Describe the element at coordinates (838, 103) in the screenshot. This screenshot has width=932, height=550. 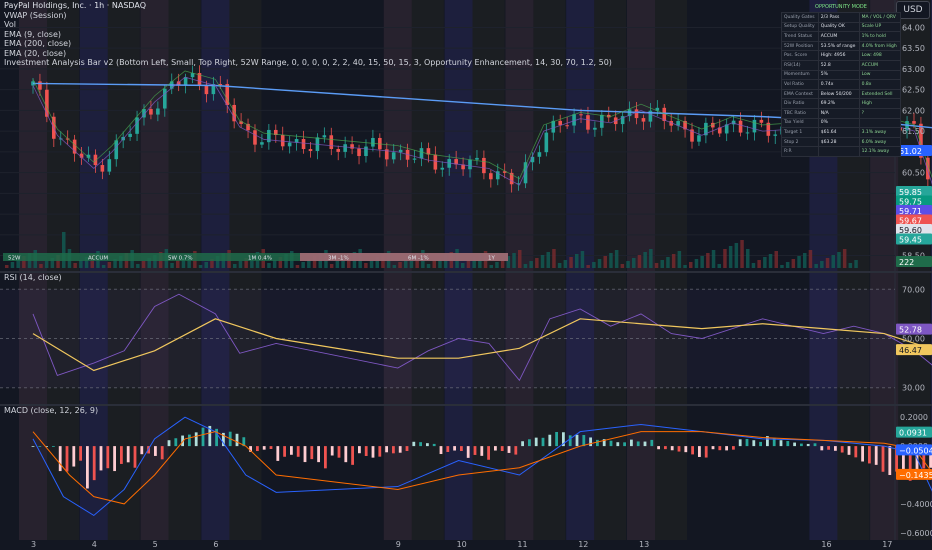
I see `opportunity-cell: 69.2%` at that location.